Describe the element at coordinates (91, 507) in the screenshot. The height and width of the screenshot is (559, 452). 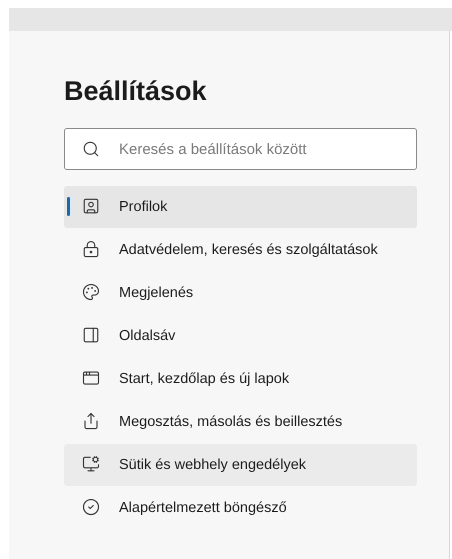
I see `check-icon` at that location.